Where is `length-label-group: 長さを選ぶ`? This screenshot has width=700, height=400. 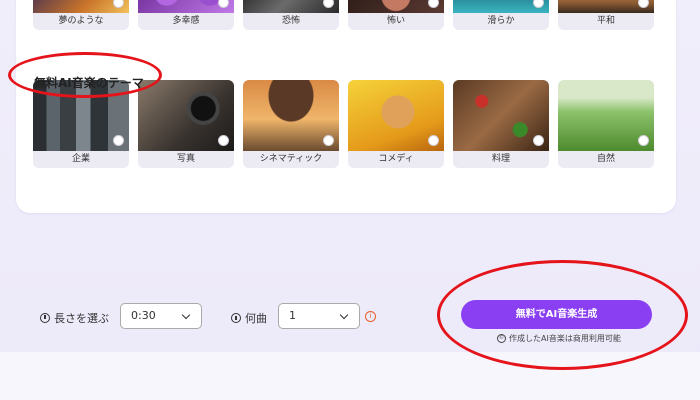
length-label-group: 長さを選ぶ is located at coordinates (74, 318).